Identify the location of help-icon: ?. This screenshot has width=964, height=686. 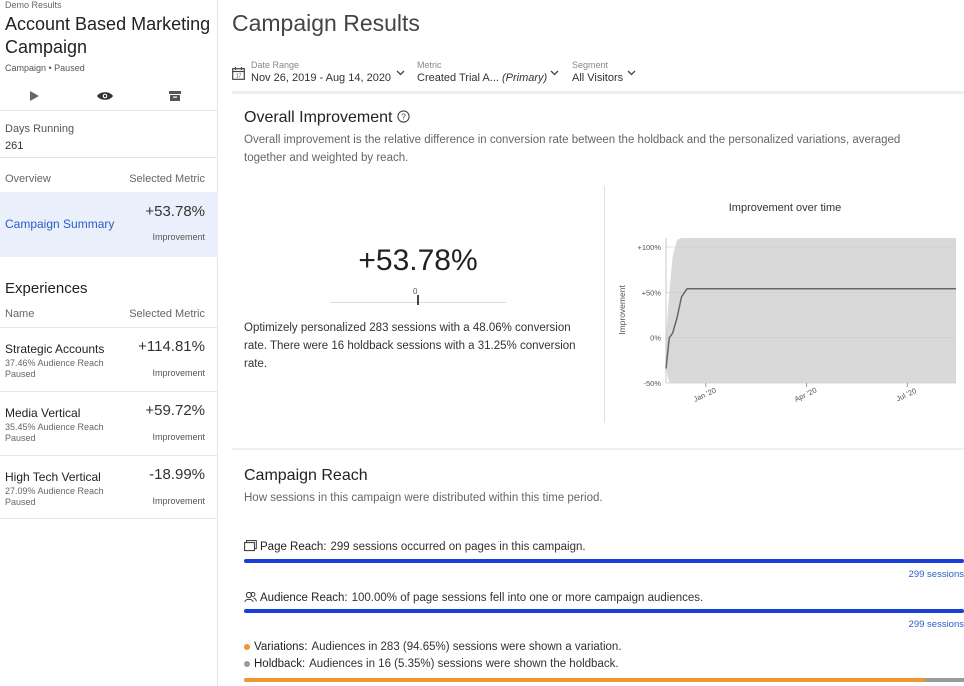
(403, 116).